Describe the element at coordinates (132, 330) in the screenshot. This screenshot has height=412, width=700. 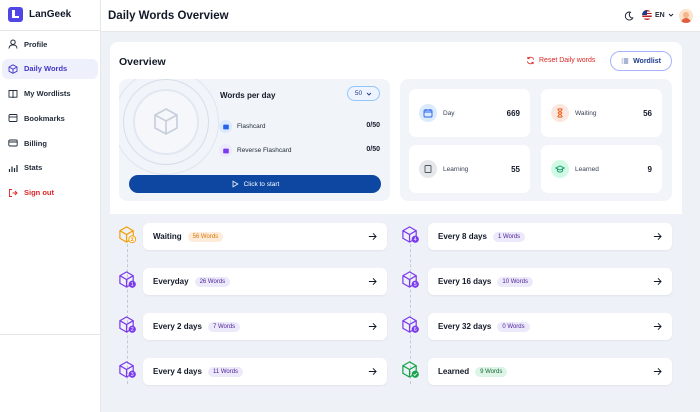
I see `svg-text: 2` at that location.